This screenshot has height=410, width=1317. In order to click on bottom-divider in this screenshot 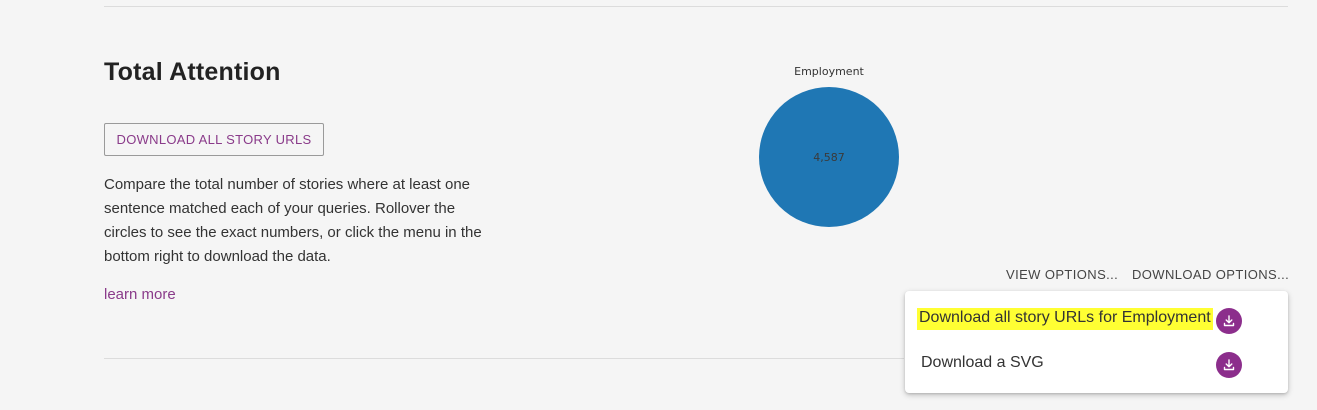, I will do `click(504, 358)`.